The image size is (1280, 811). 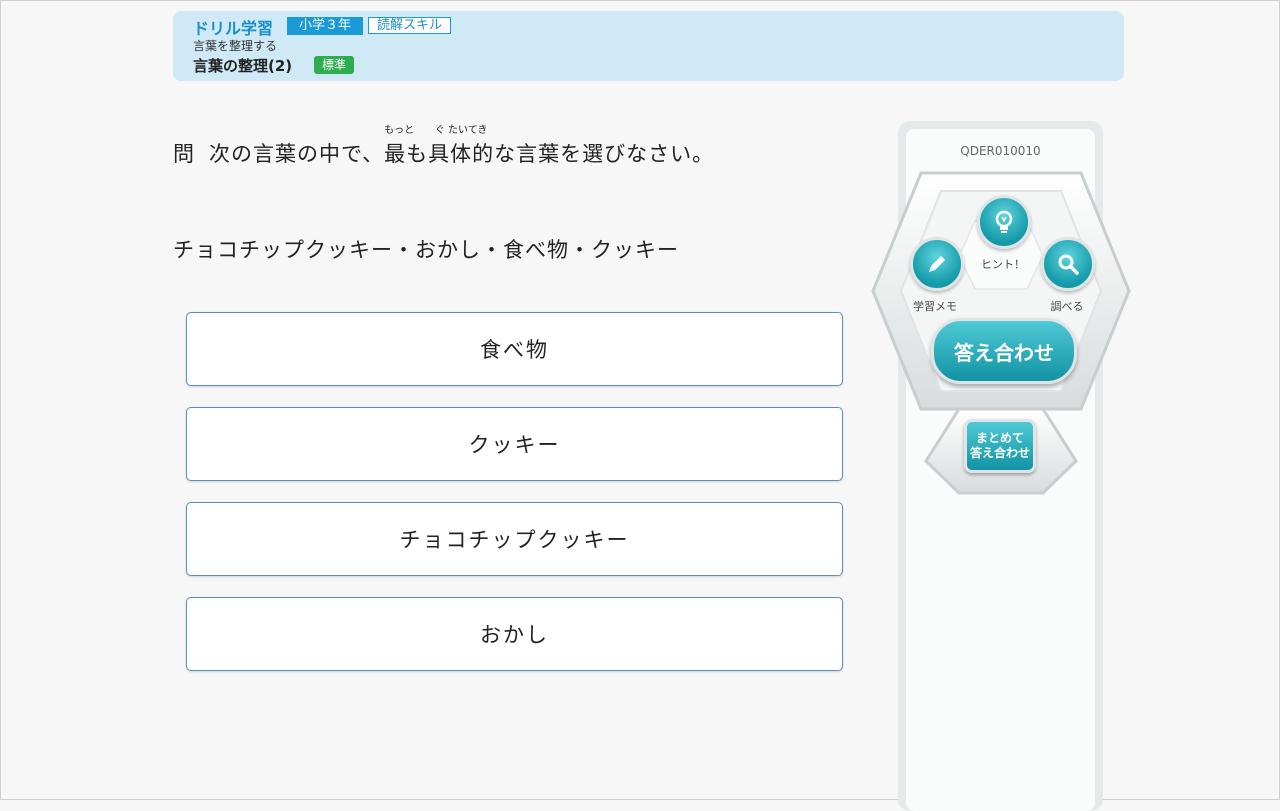 I want to click on lightbulb-icon, so click(x=1004, y=221).